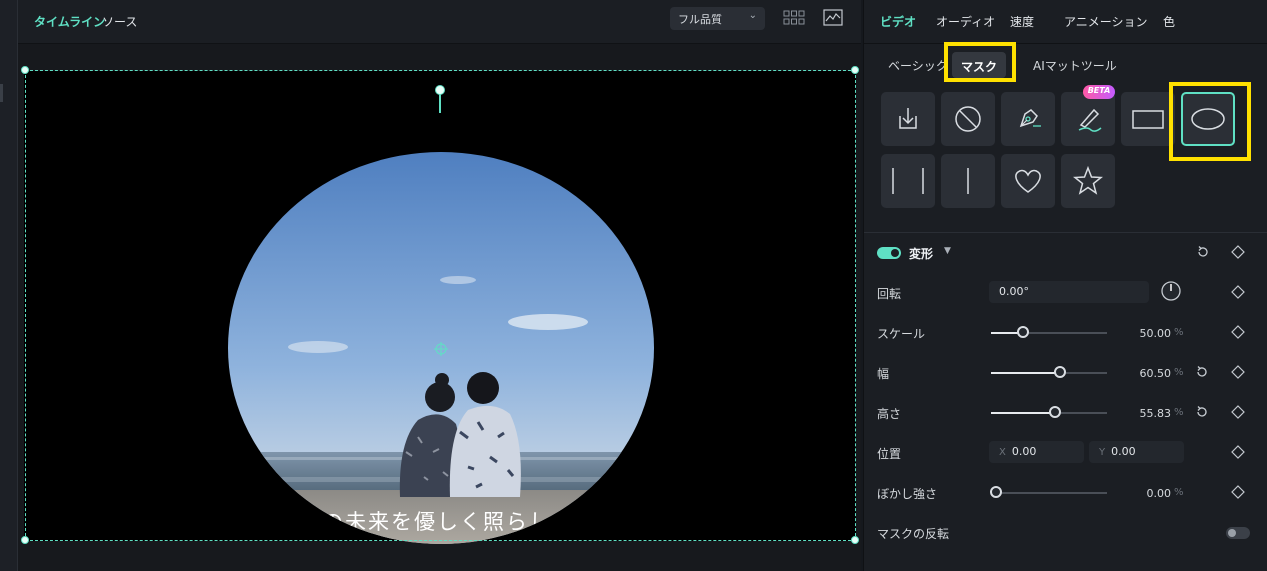 The width and height of the screenshot is (1267, 571). Describe the element at coordinates (921, 254) in the screenshot. I see `section-title-transform: 変形` at that location.